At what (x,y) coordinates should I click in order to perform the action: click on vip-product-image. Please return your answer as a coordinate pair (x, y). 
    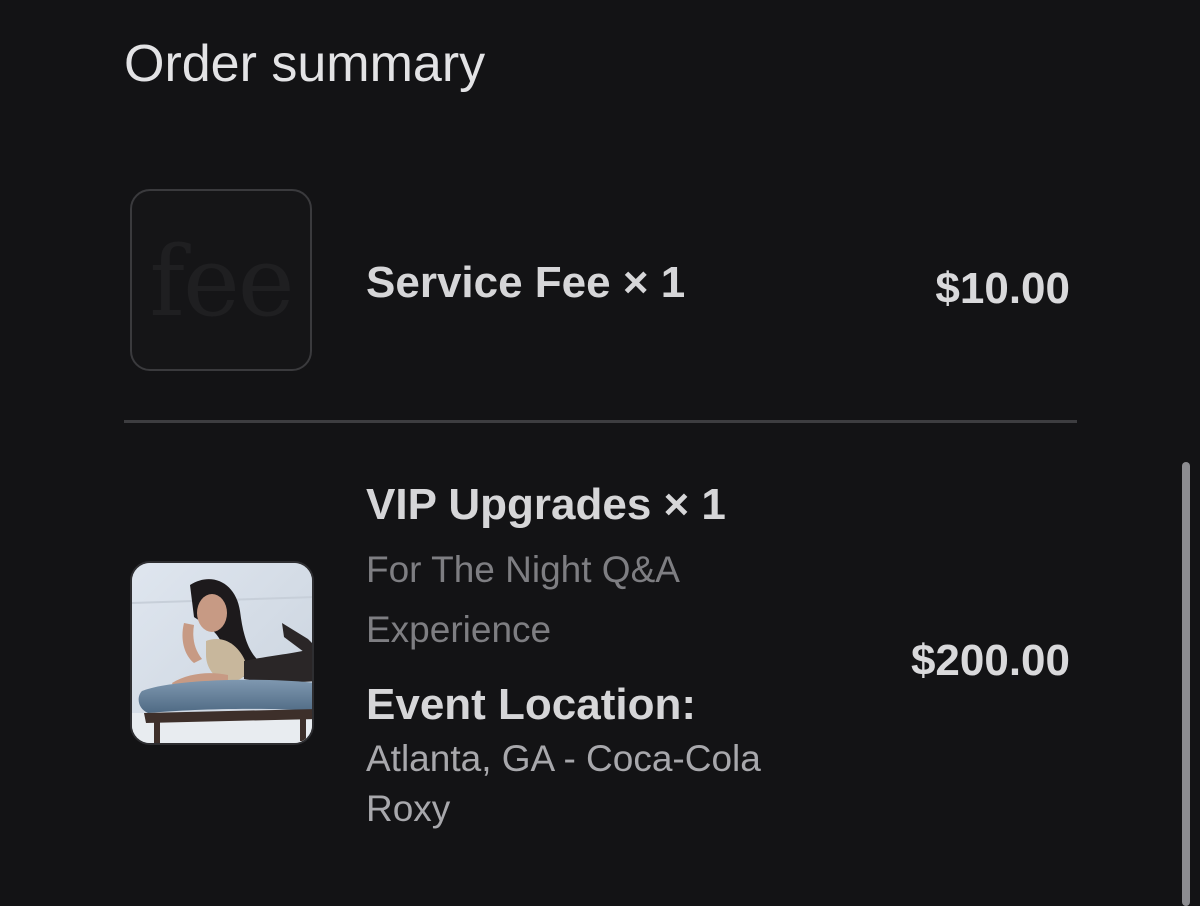
    Looking at the image, I should click on (222, 653).